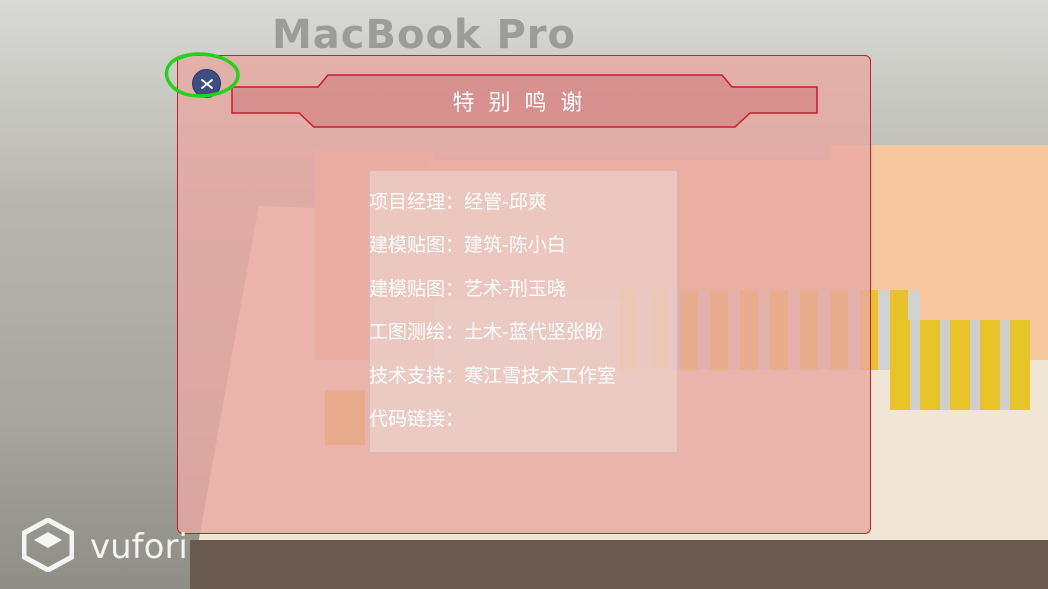  I want to click on credit-line: 建模贴图：艺术-刑玉晓, so click(549, 287).